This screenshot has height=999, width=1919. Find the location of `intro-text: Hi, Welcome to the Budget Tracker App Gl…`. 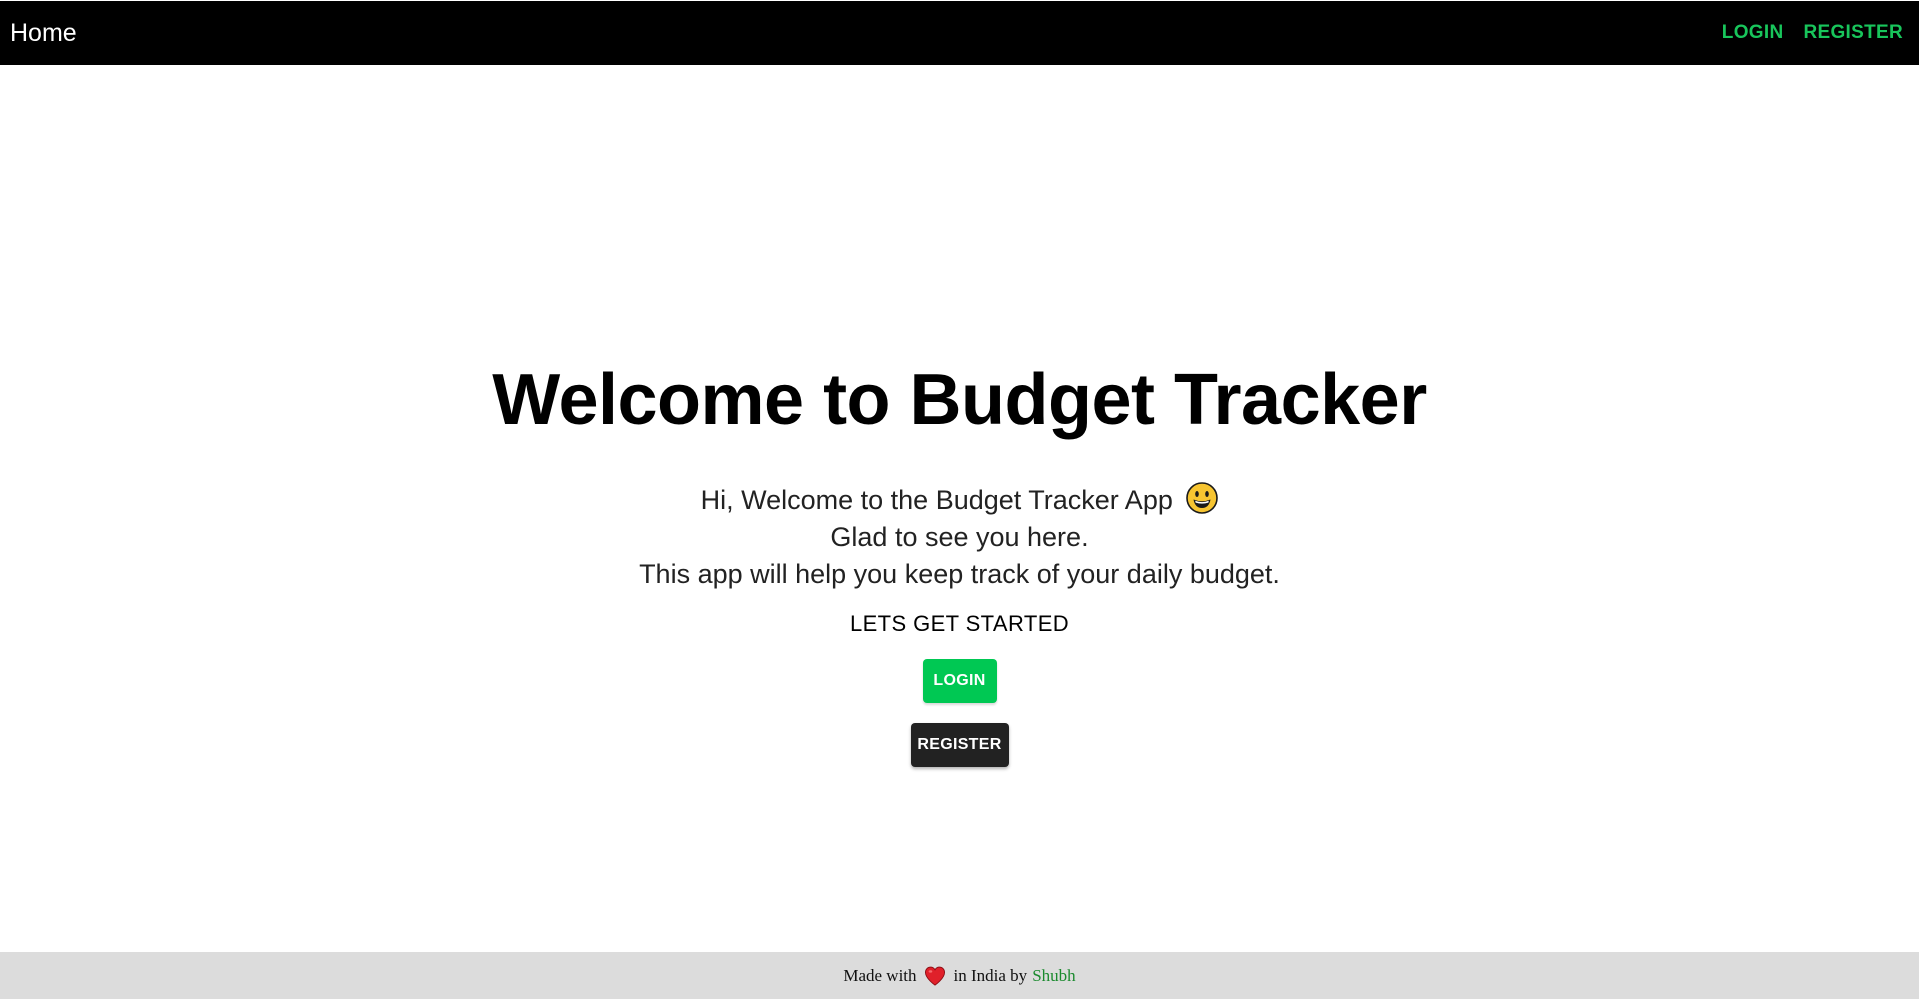

intro-text: Hi, Welcome to the Budget Tracker App Gl… is located at coordinates (959, 537).